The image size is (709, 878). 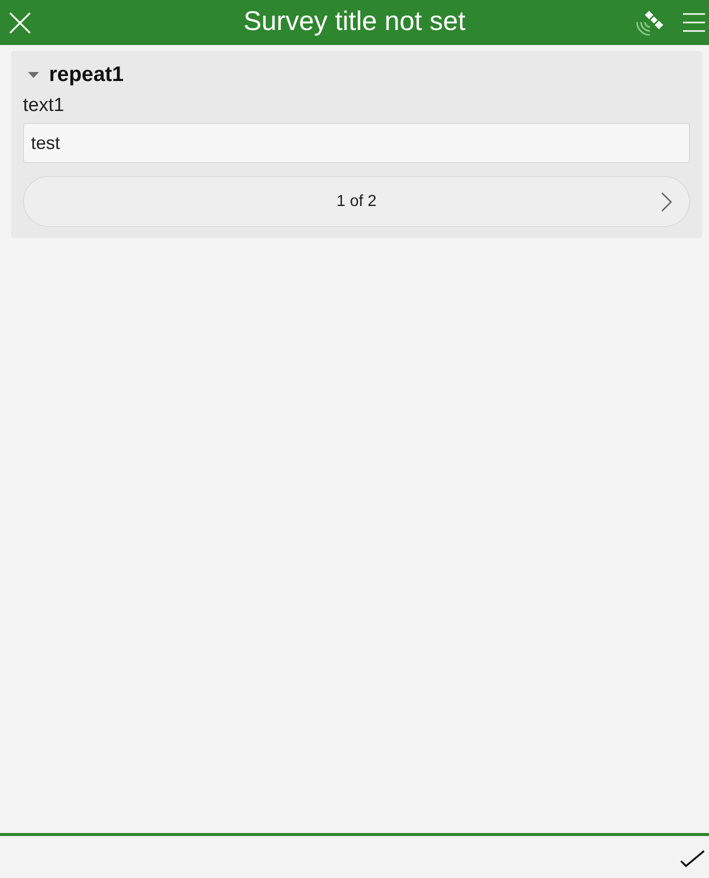 What do you see at coordinates (356, 201) in the screenshot?
I see `page-counter: 1 of 2` at bounding box center [356, 201].